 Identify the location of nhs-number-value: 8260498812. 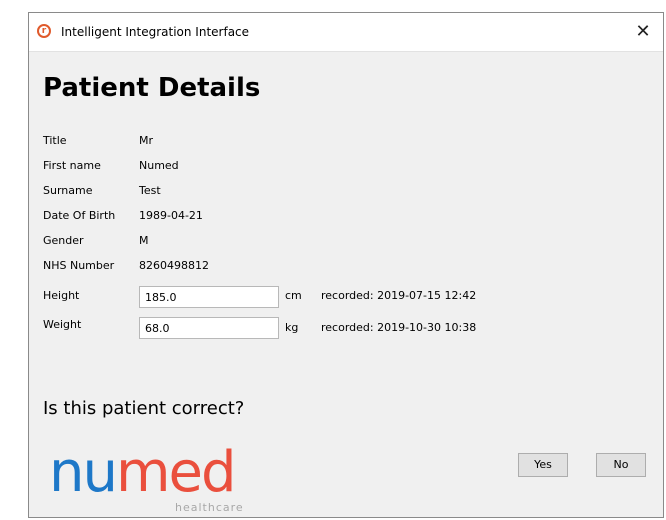
(174, 265).